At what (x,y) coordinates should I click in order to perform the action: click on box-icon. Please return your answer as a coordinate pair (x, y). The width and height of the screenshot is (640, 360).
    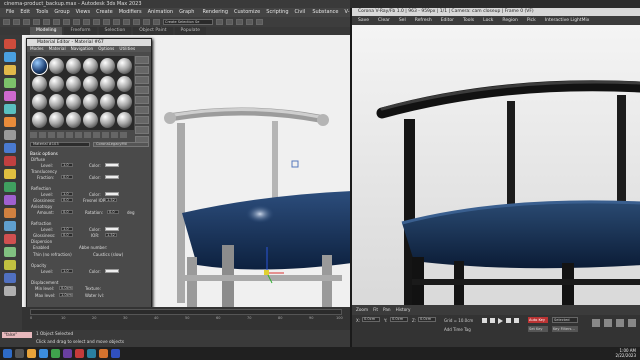
    Looking at the image, I should click on (10, 122).